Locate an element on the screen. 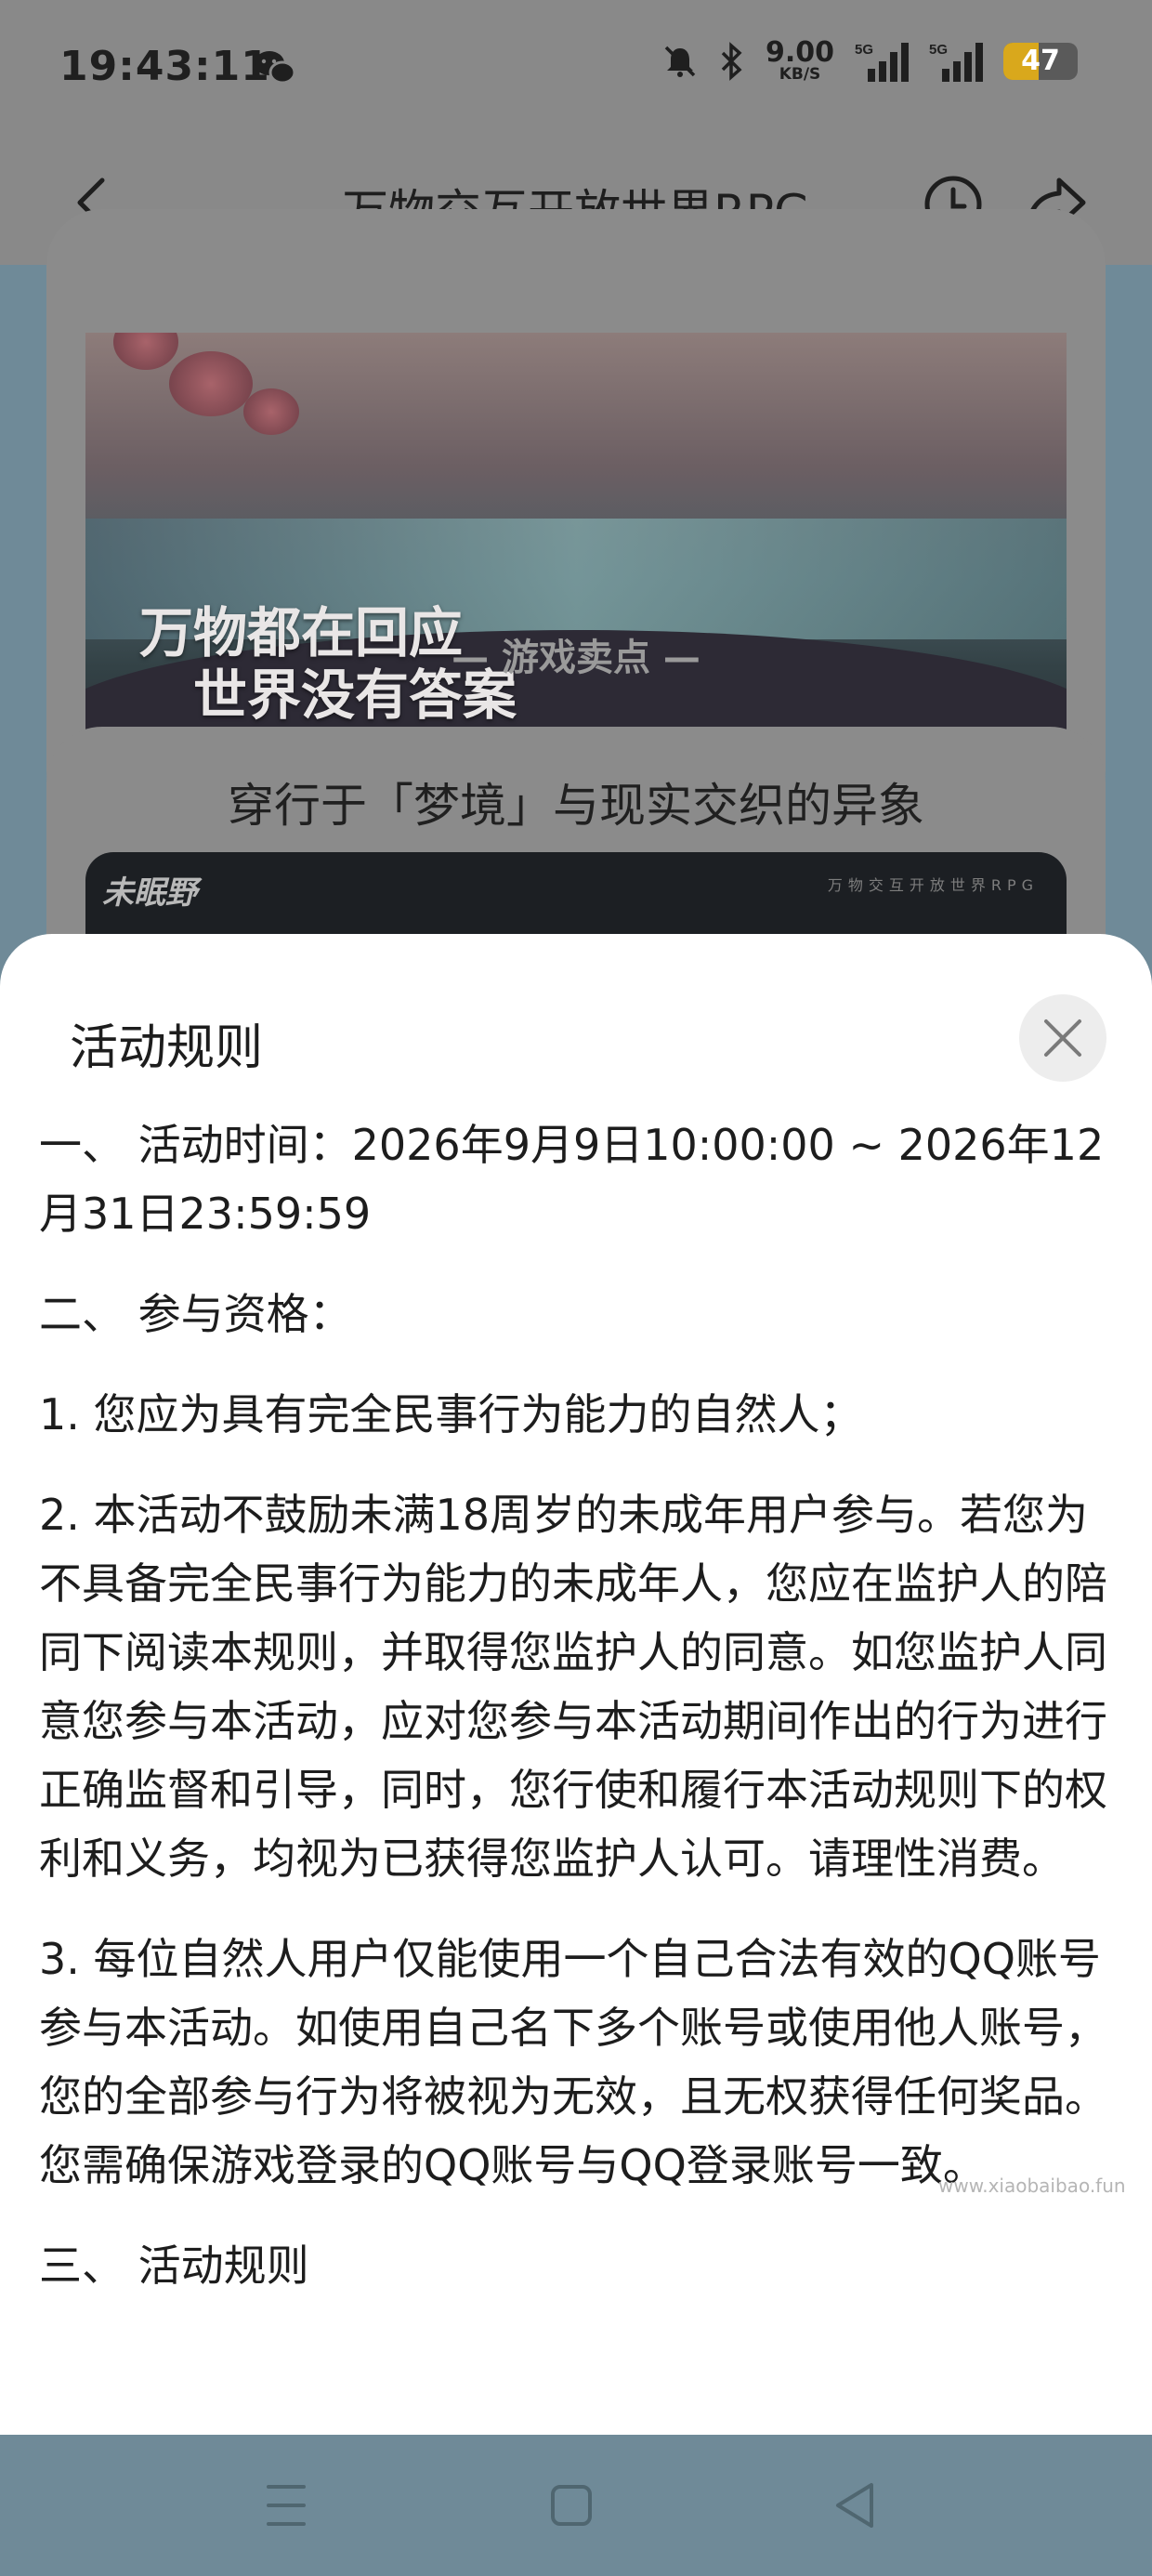  promo-banner-image: 万物都在回应 世界没有答案 is located at coordinates (576, 556).